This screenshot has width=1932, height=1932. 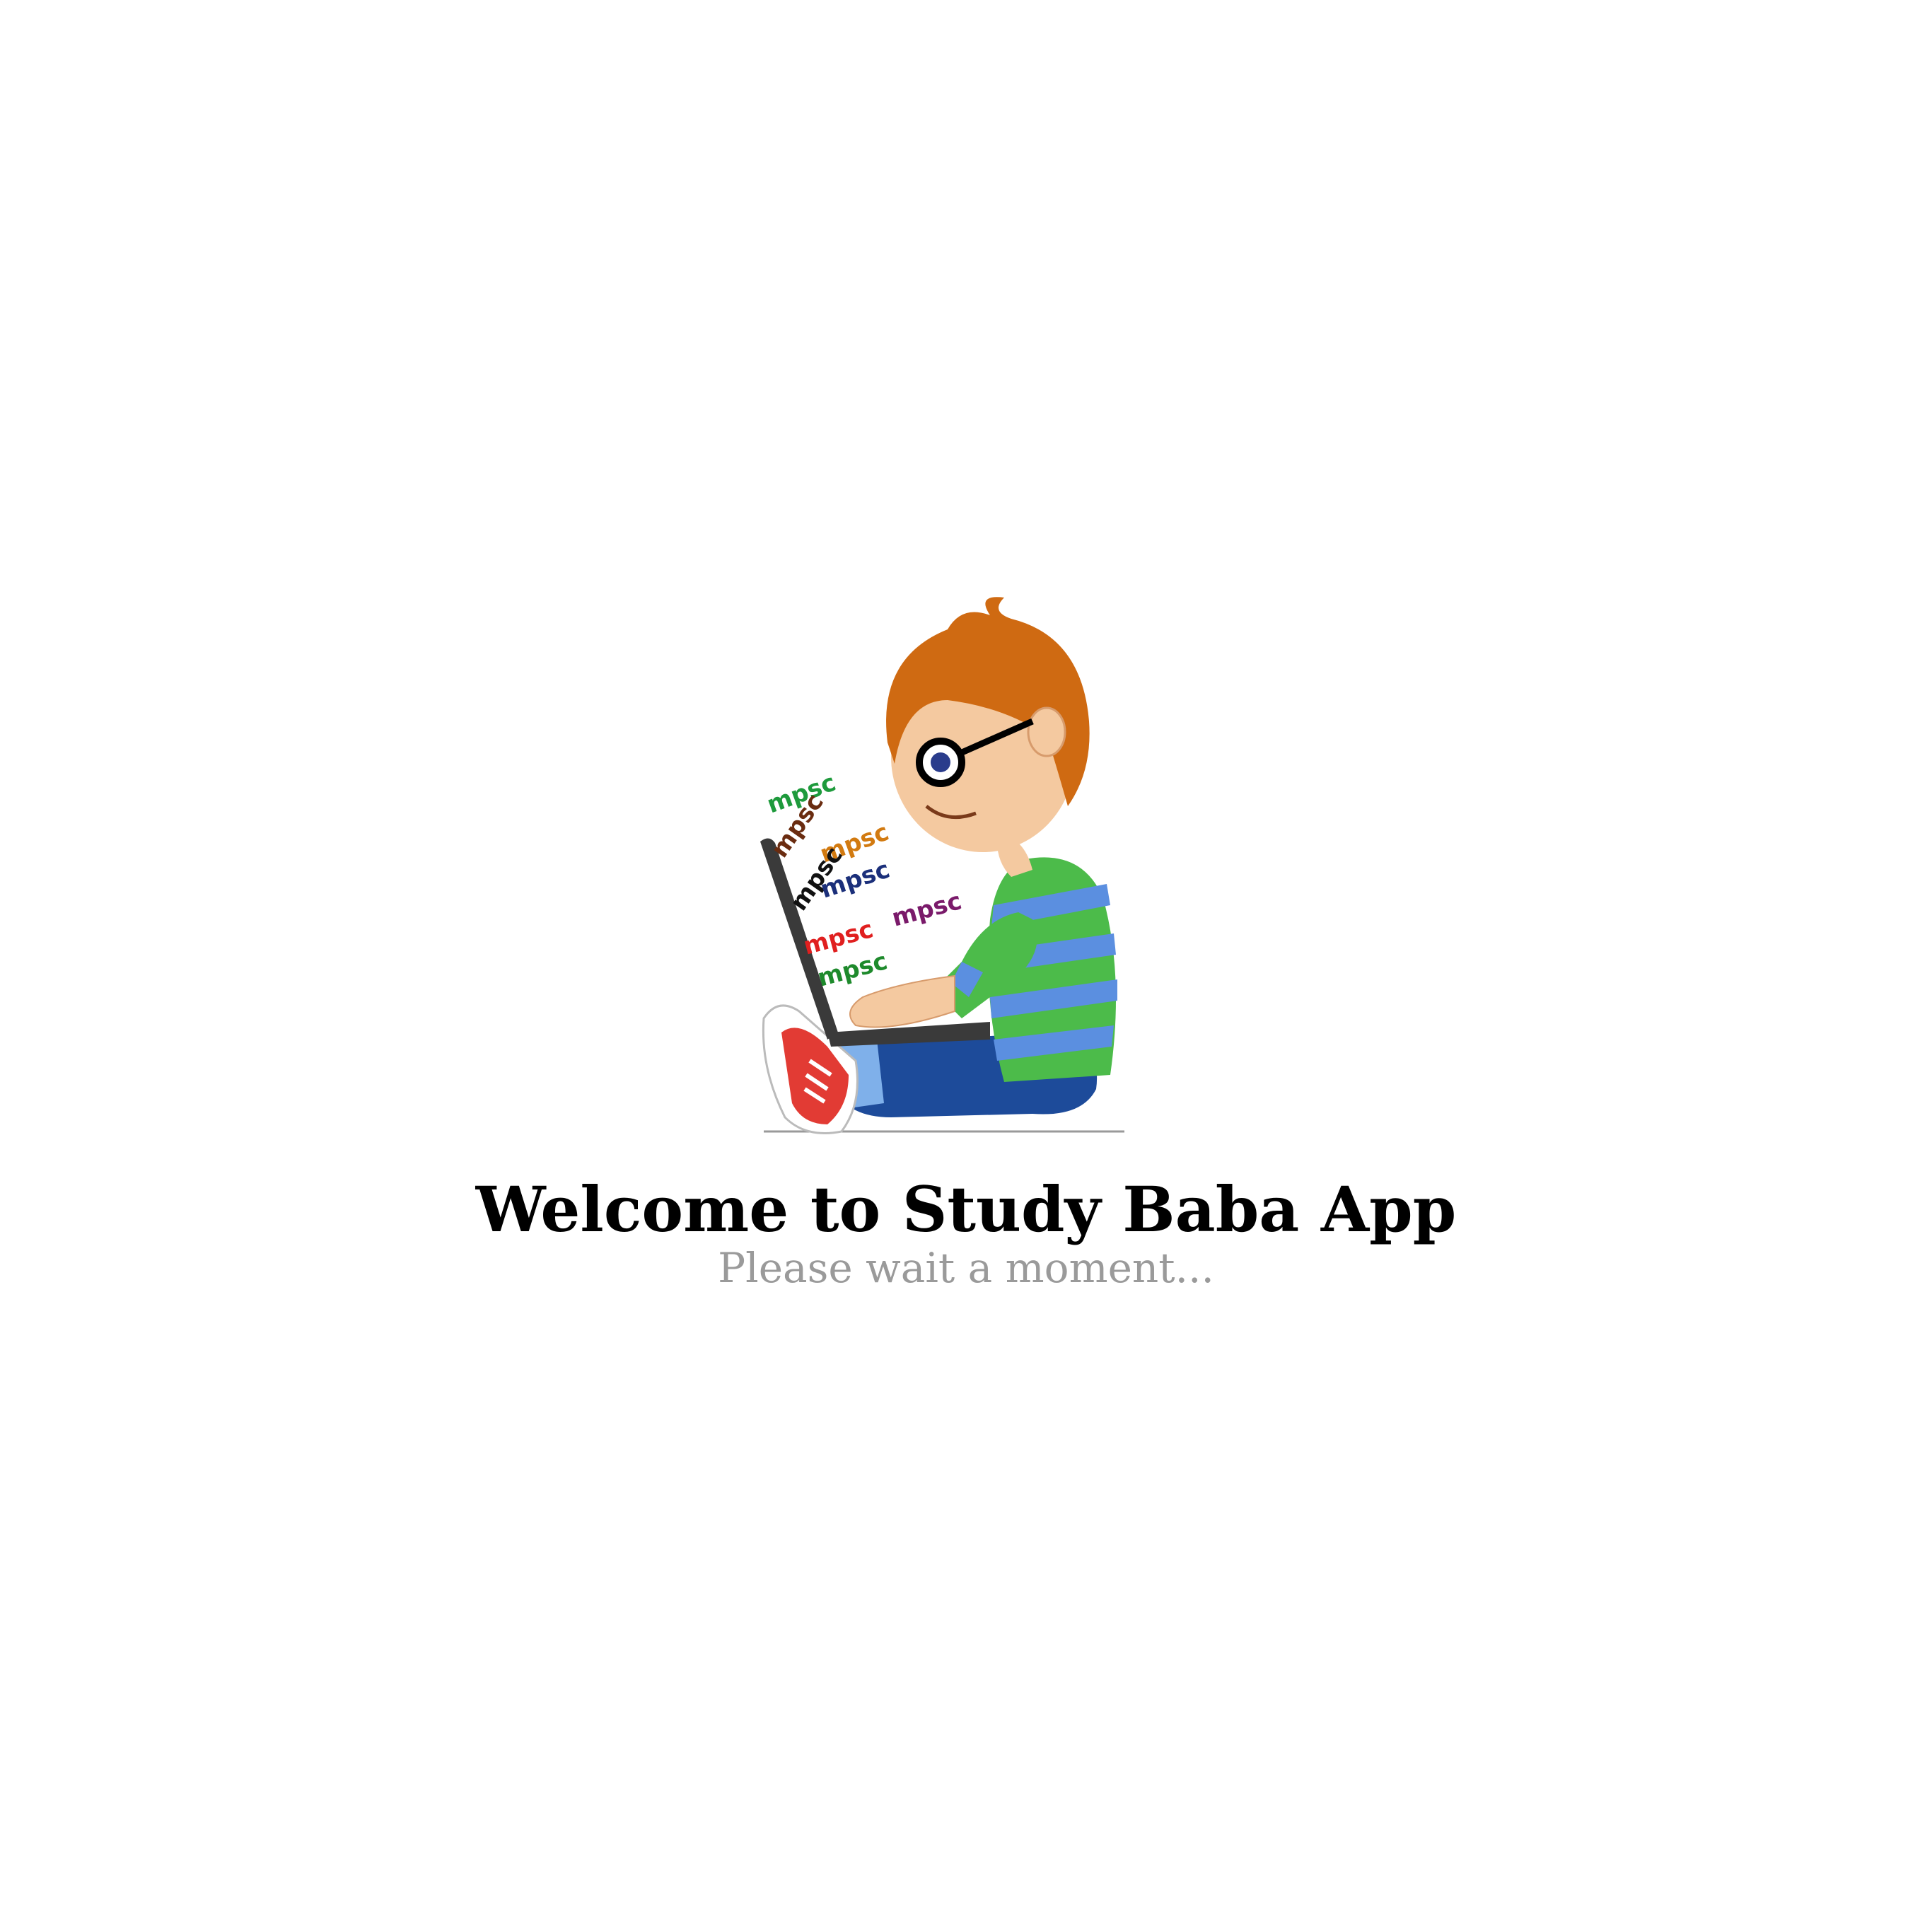 What do you see at coordinates (962, 870) in the screenshot?
I see `boy-with-laptop-icon: mpsc mpsc mpsc mpsc mpsc mpsc mpsc mpsc` at bounding box center [962, 870].